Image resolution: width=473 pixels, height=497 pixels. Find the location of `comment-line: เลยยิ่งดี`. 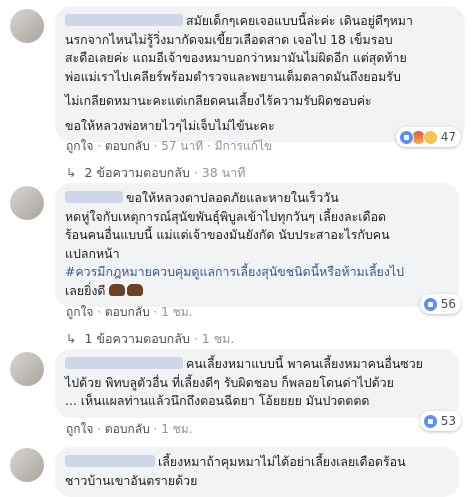

comment-line: เลยยิ่งดี is located at coordinates (257, 291).